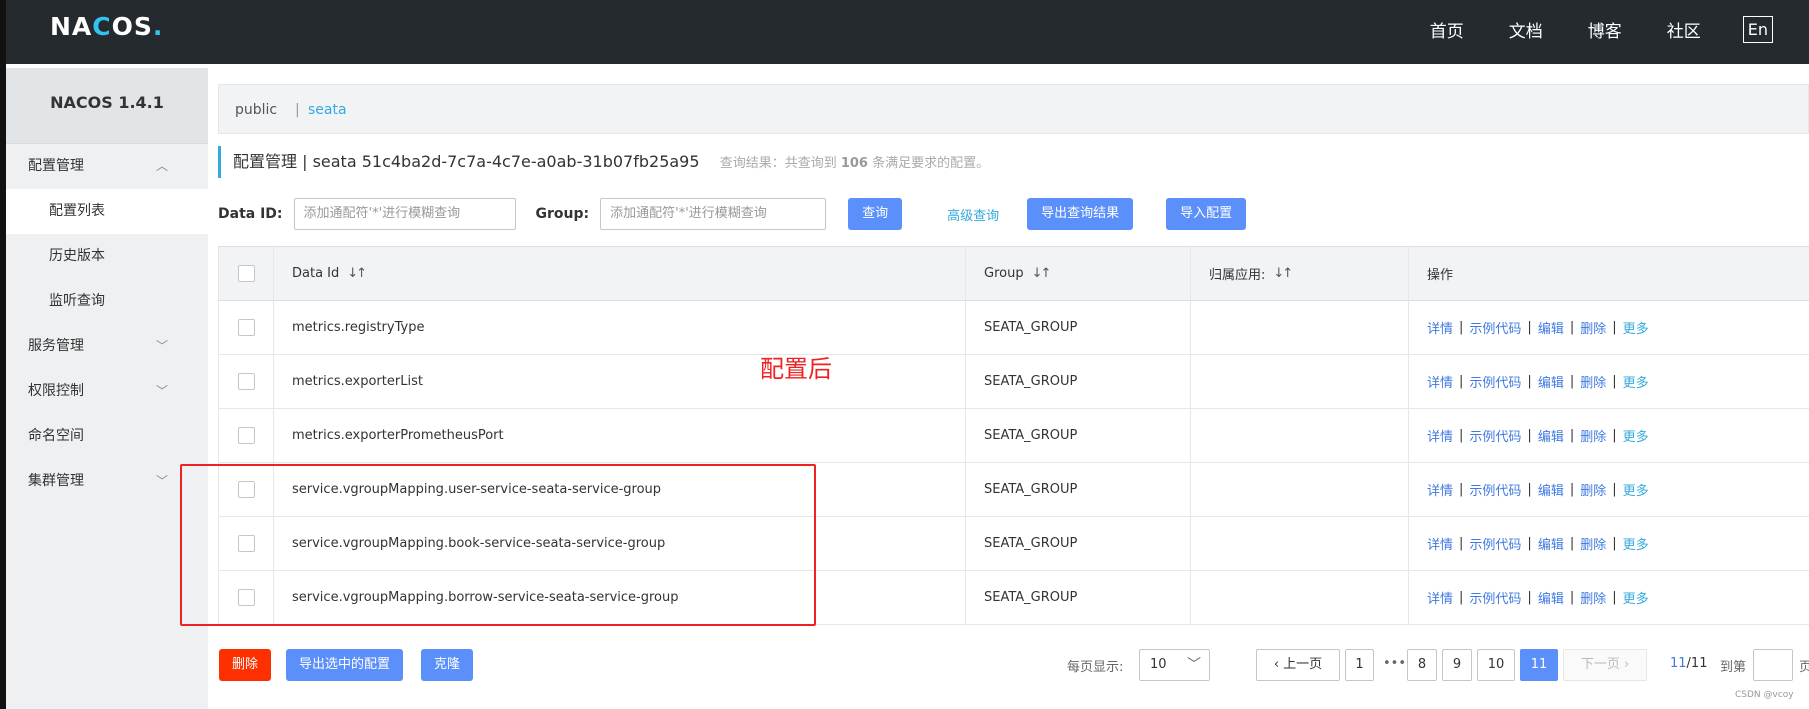 The image size is (1809, 709). What do you see at coordinates (620, 273) in the screenshot?
I see `header-dataid: Data Id ↓↑` at bounding box center [620, 273].